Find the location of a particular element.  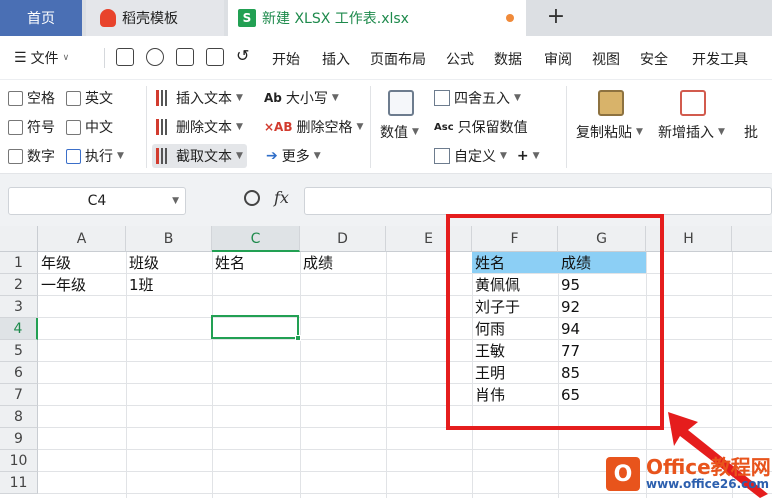

watermark: O Office教程网 www.office26.com is located at coordinates (689, 474).